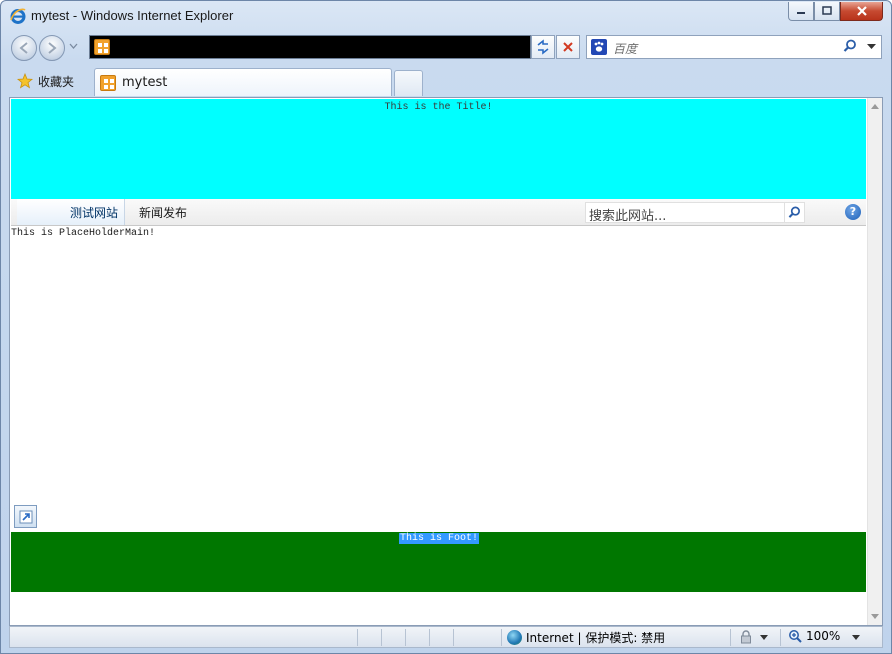  I want to click on stop-icon, so click(568, 47).